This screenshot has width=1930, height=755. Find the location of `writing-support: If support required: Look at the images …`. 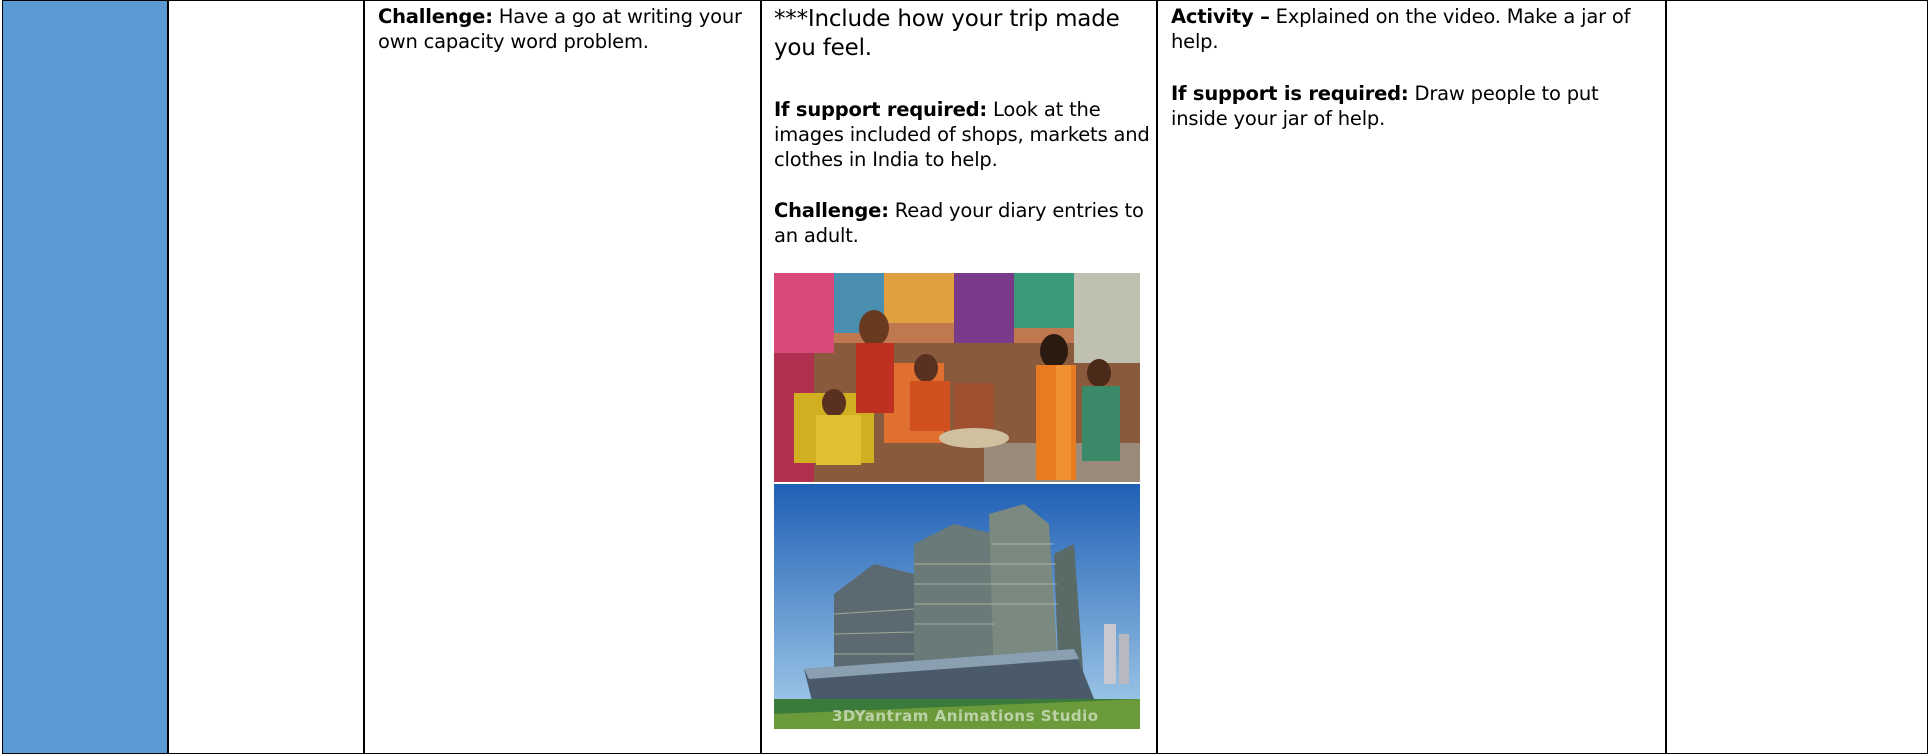

writing-support: If support required: Look at the images … is located at coordinates (963, 134).